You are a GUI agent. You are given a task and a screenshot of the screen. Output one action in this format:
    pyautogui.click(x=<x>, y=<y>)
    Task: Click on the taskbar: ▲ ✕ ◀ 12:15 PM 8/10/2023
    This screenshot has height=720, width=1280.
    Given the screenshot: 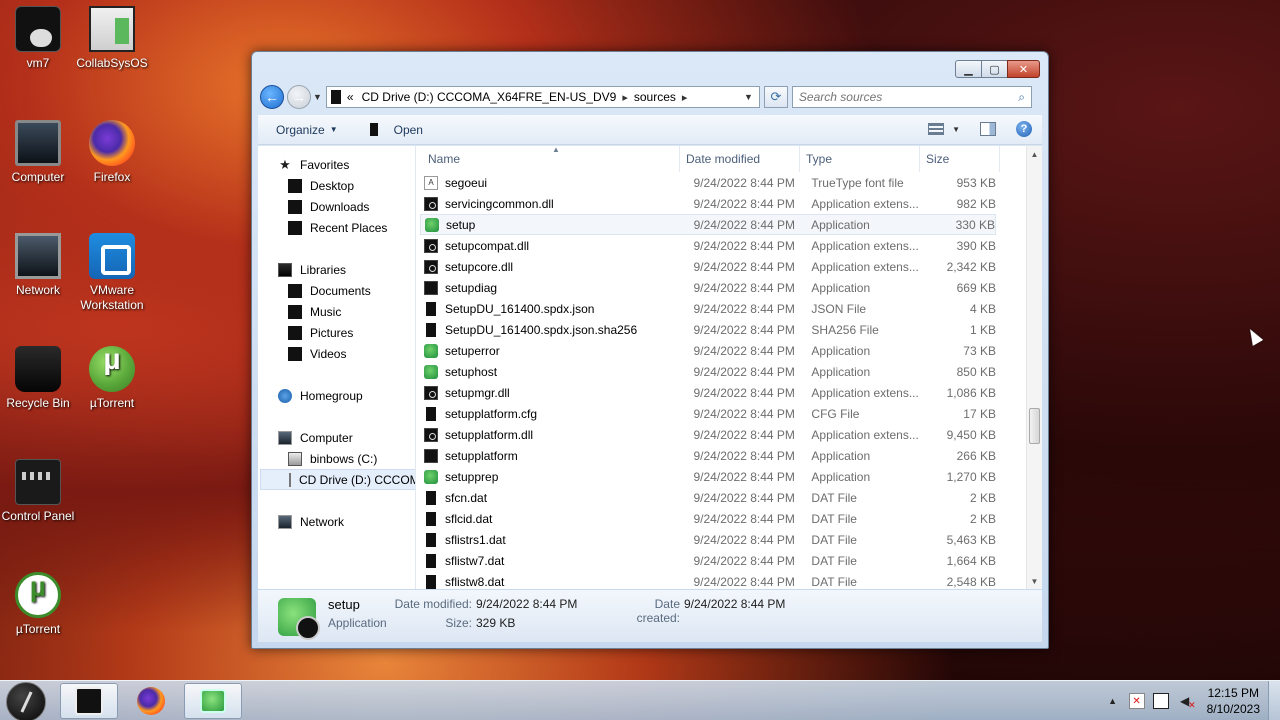 What is the action you would take?
    pyautogui.click(x=640, y=700)
    